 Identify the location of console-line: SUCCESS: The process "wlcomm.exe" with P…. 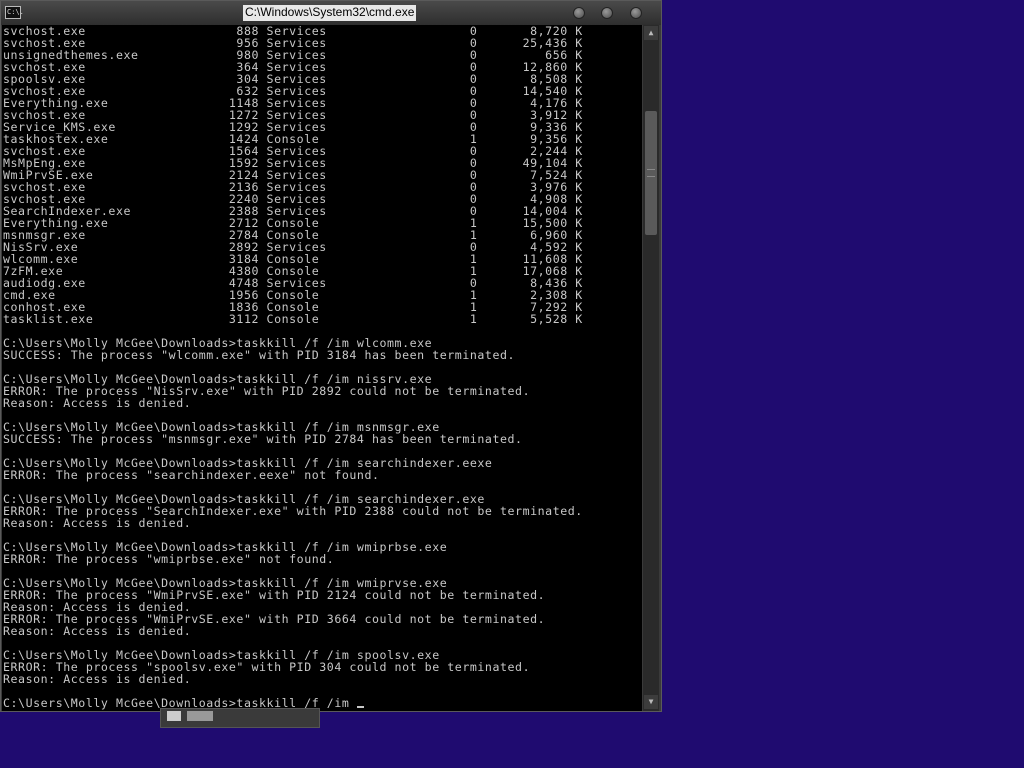
(259, 355).